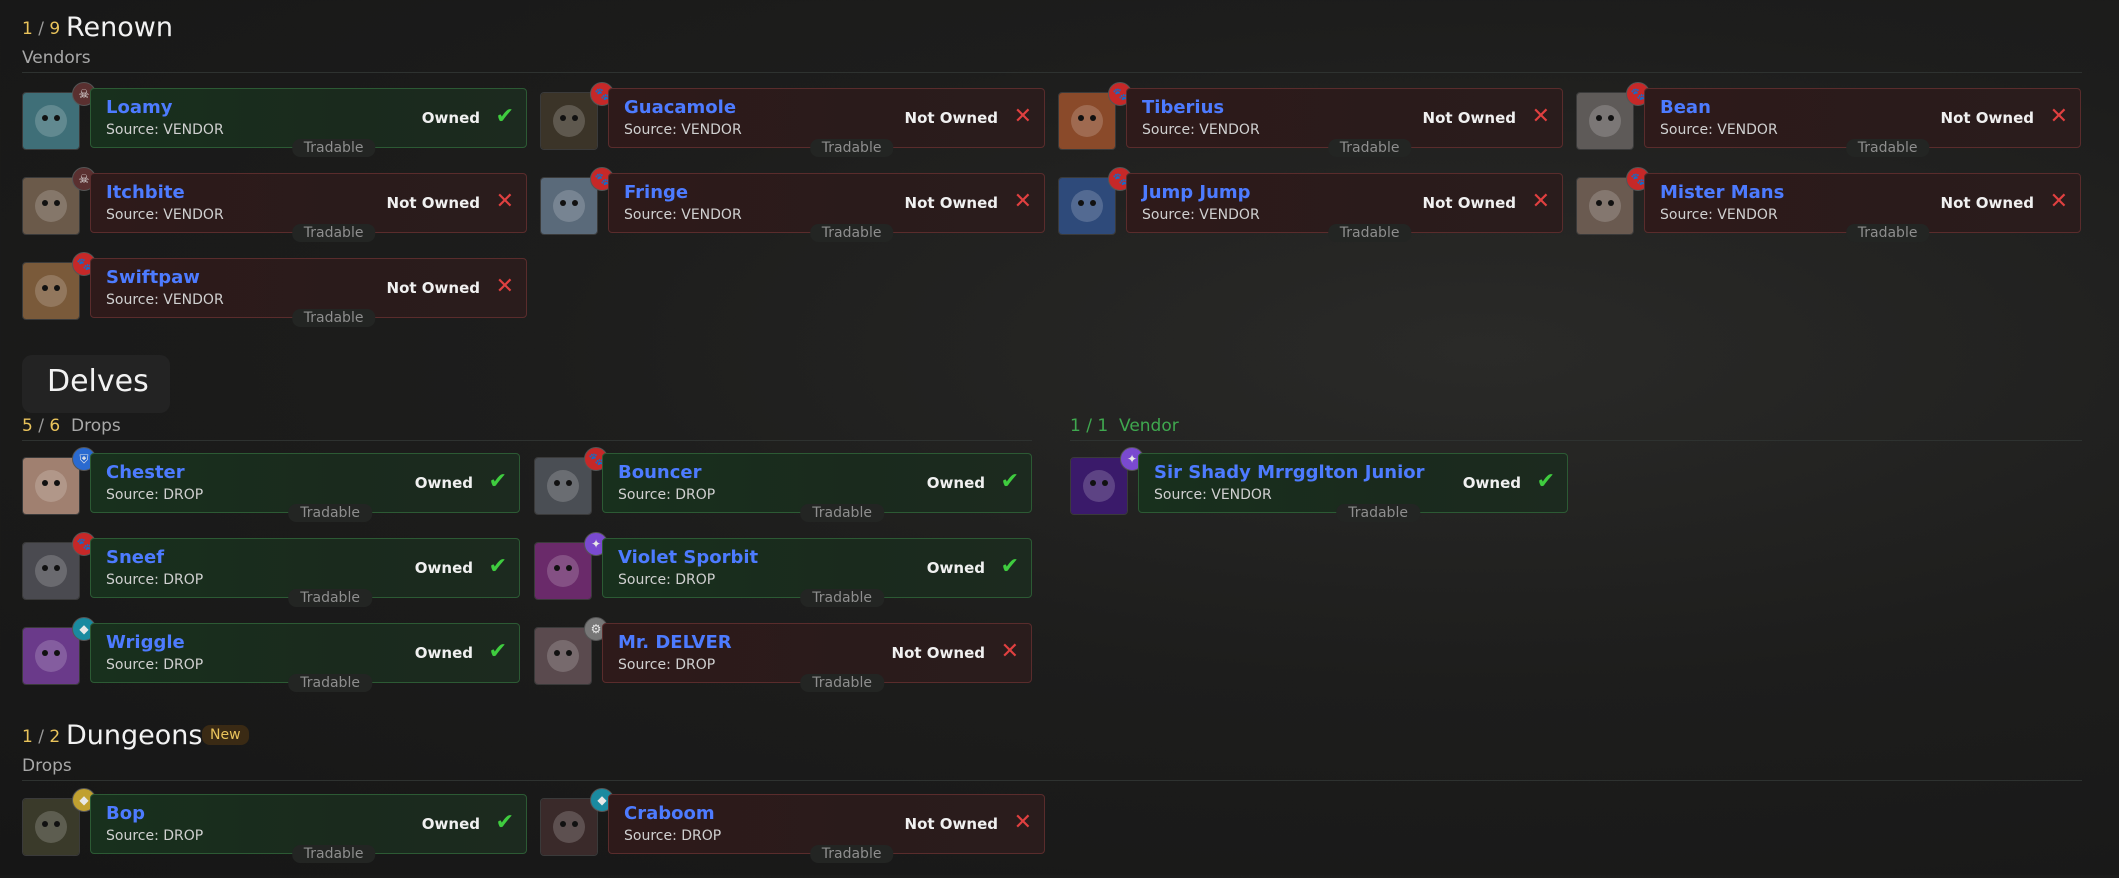 This screenshot has height=878, width=2119. I want to click on pet-card-body: Loamy Source: VENDOR Owned ✔ Tradable, so click(308, 122).